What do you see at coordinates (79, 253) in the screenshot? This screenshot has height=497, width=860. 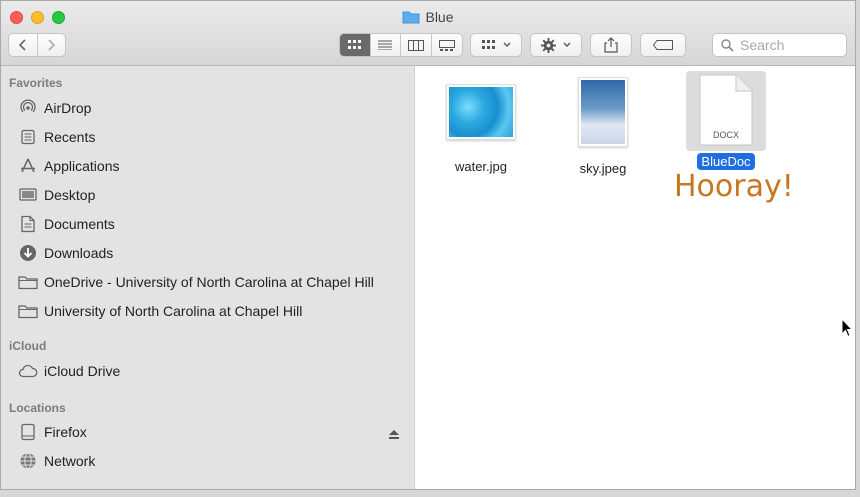 I see `sidebar-item-label: Downloads` at bounding box center [79, 253].